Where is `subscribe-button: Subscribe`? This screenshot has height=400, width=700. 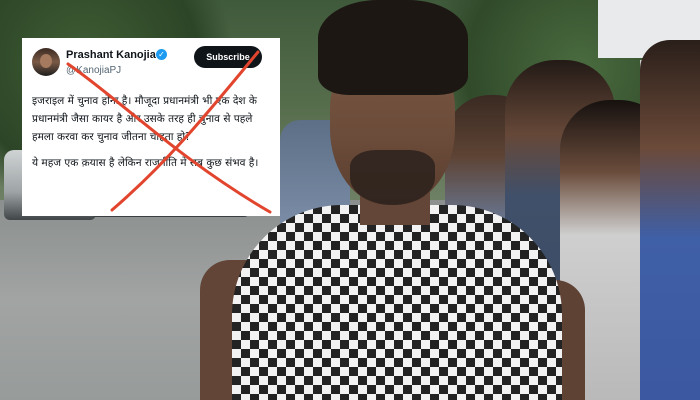
subscribe-button: Subscribe is located at coordinates (228, 57).